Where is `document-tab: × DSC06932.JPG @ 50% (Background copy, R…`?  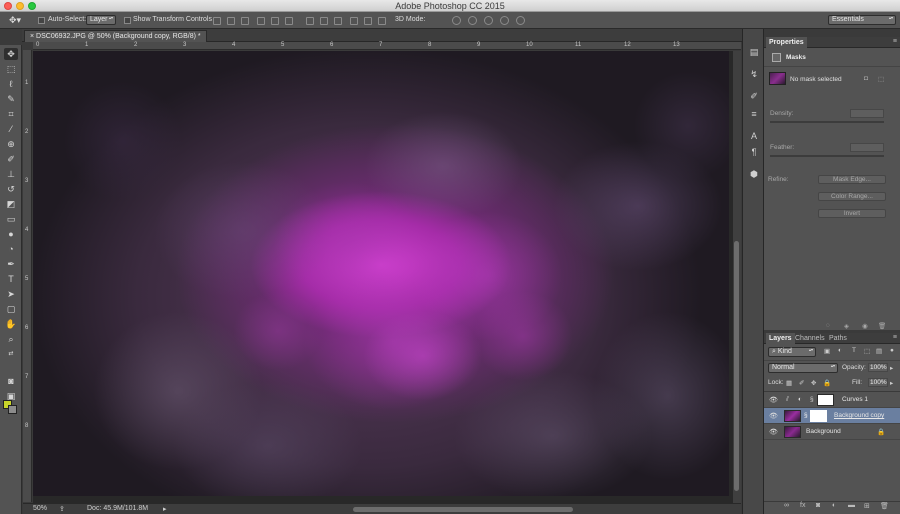
document-tab: × DSC06932.JPG @ 50% (Background copy, R… is located at coordinates (115, 36).